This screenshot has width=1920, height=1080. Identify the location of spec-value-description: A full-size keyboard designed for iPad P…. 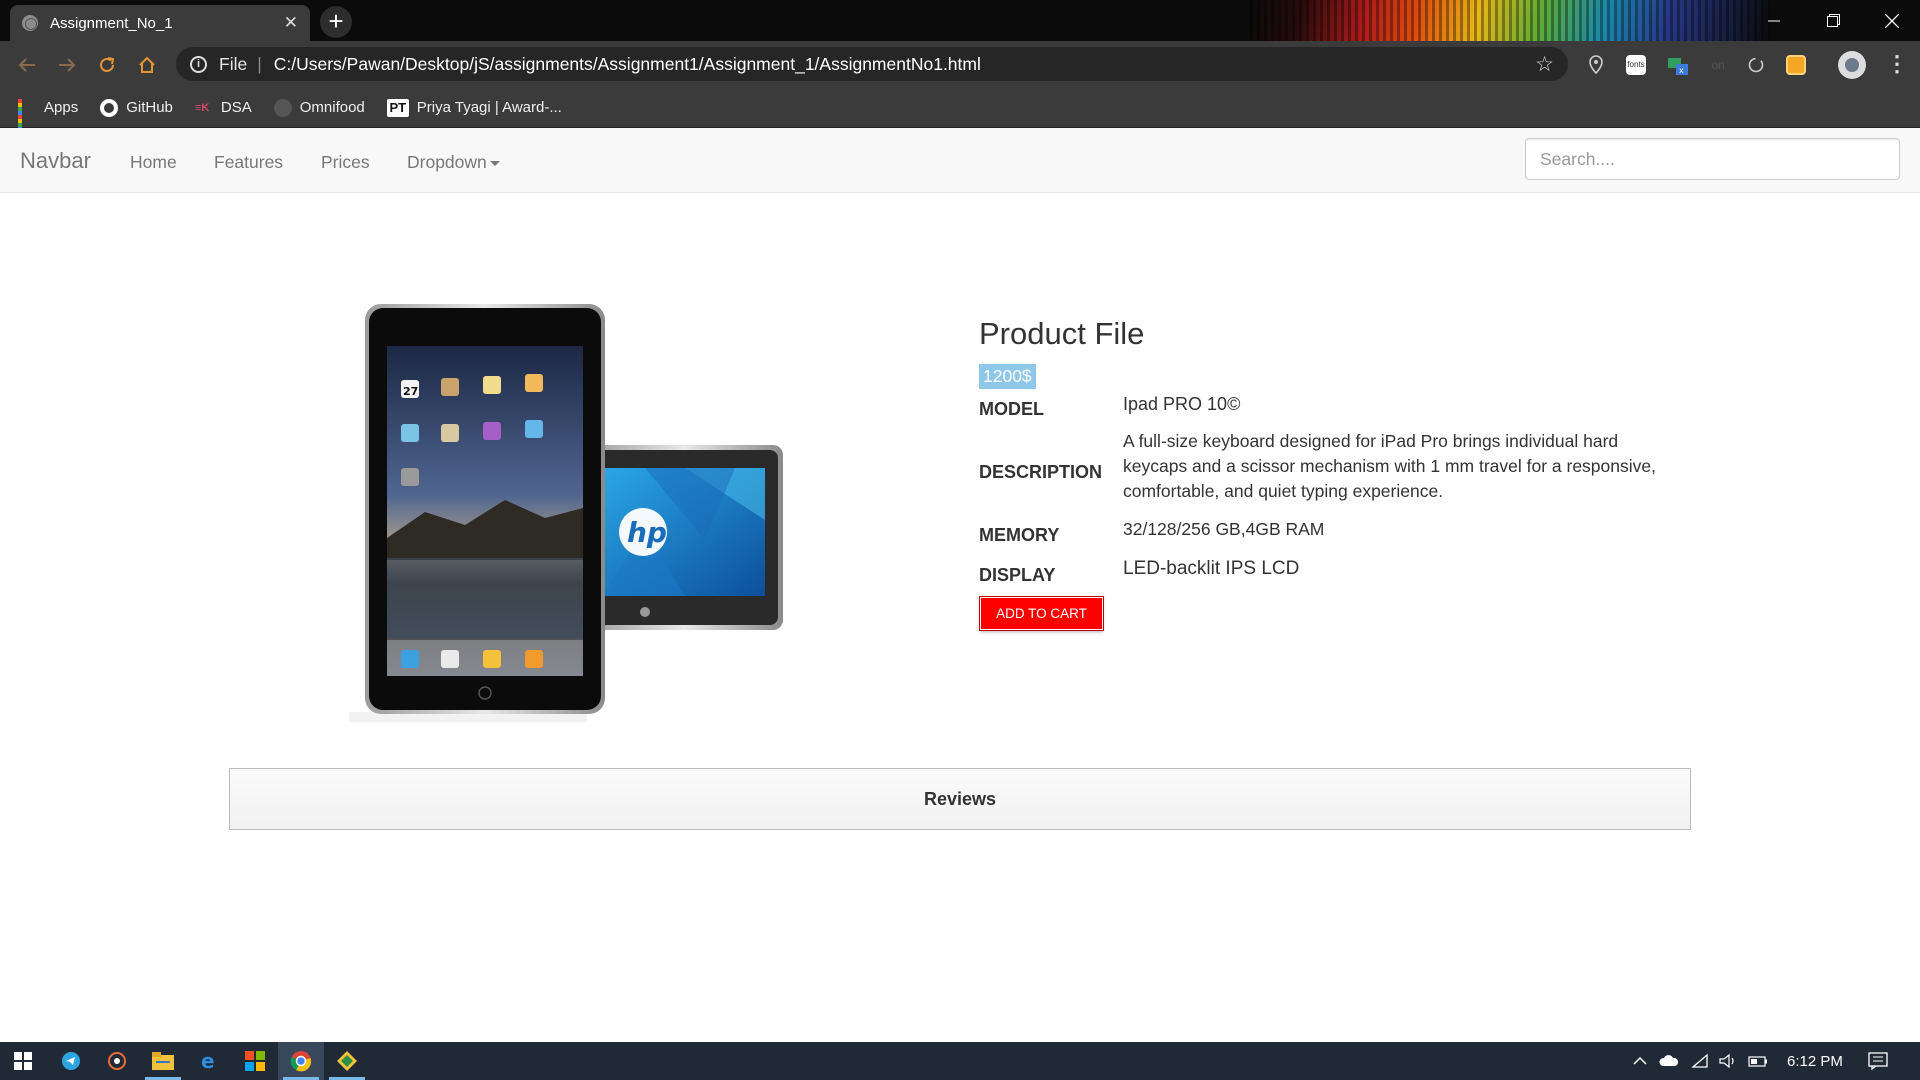
(1389, 466).